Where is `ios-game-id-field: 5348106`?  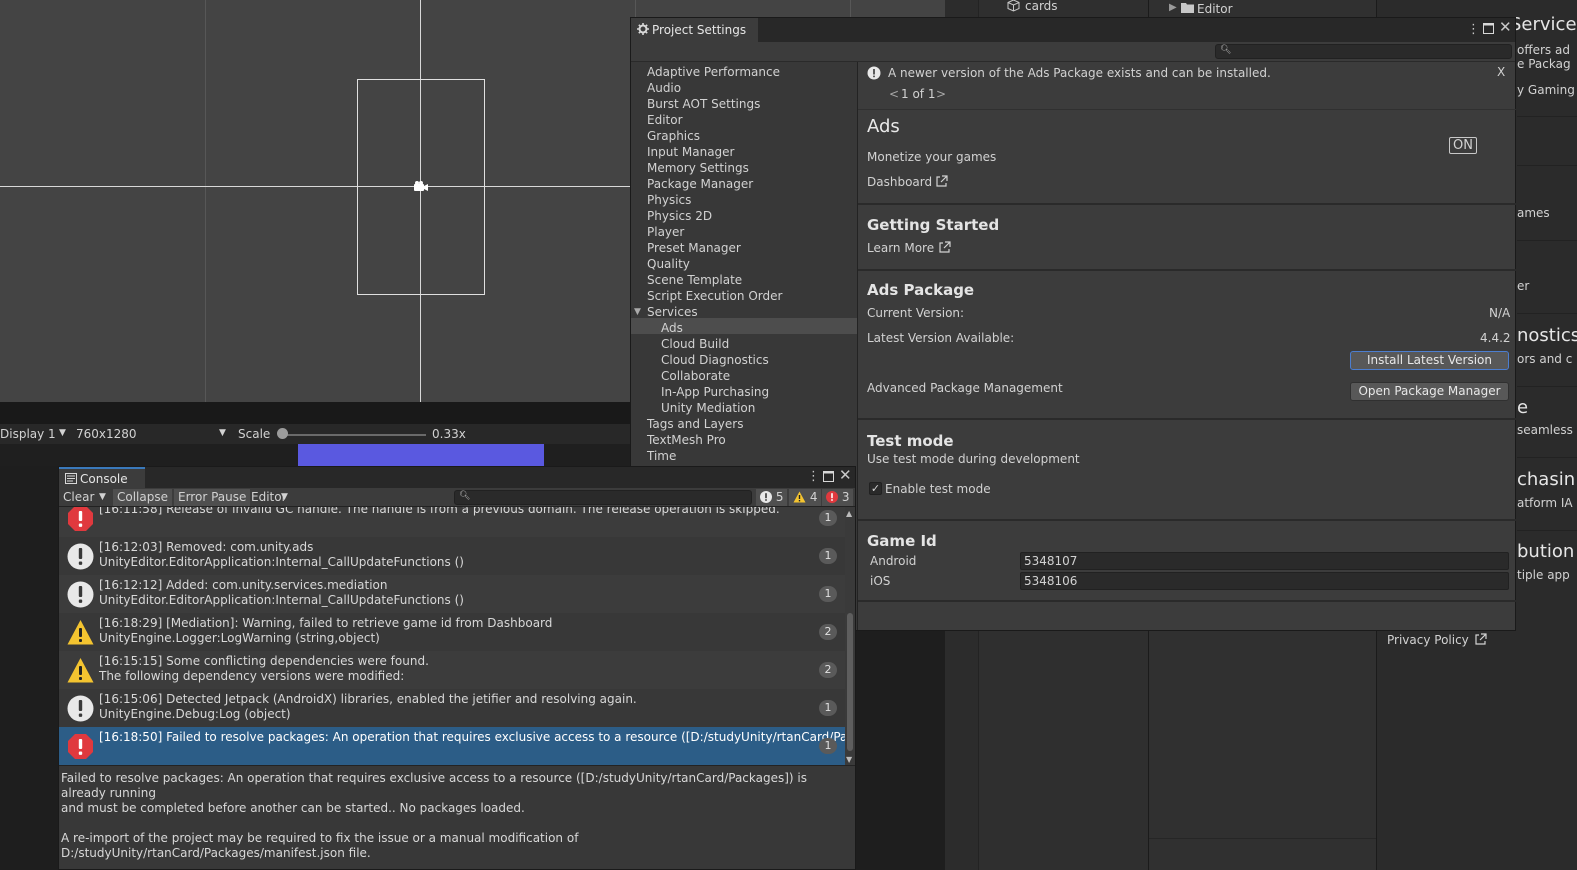 ios-game-id-field: 5348106 is located at coordinates (1264, 581).